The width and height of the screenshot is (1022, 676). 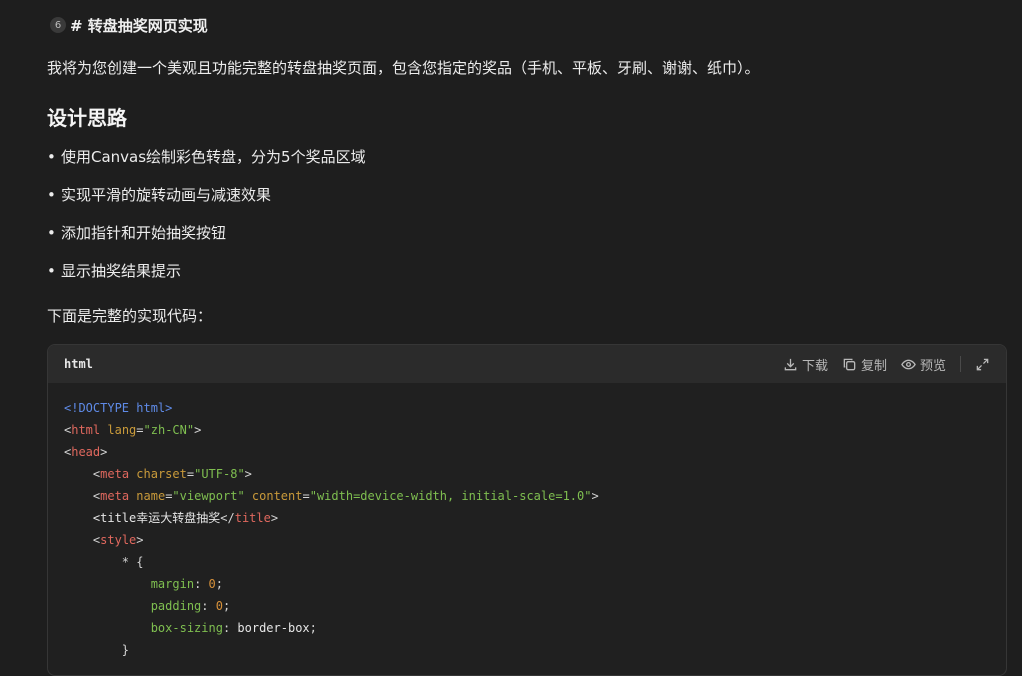 I want to click on code-language: html, so click(x=78, y=364).